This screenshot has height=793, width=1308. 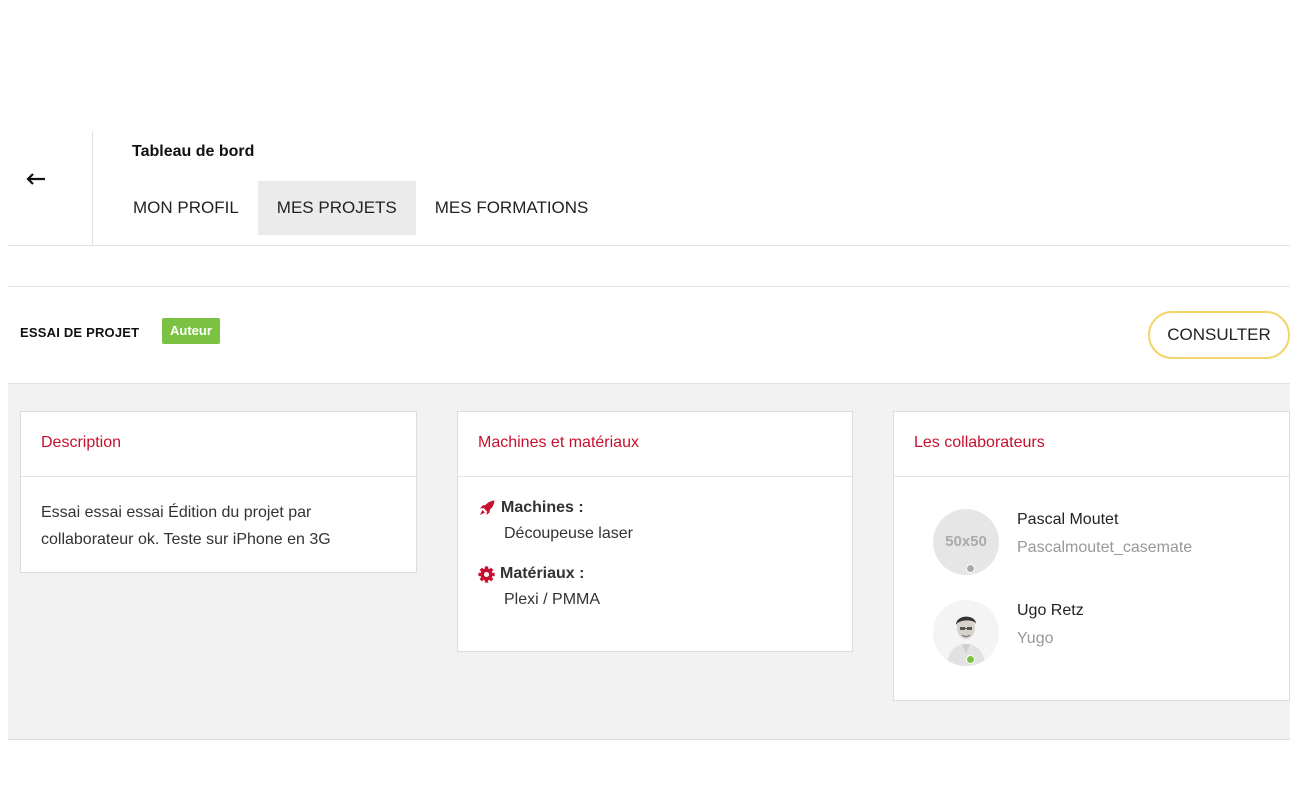 What do you see at coordinates (655, 521) in the screenshot?
I see `machines-group: Machines : Découpeuse laser` at bounding box center [655, 521].